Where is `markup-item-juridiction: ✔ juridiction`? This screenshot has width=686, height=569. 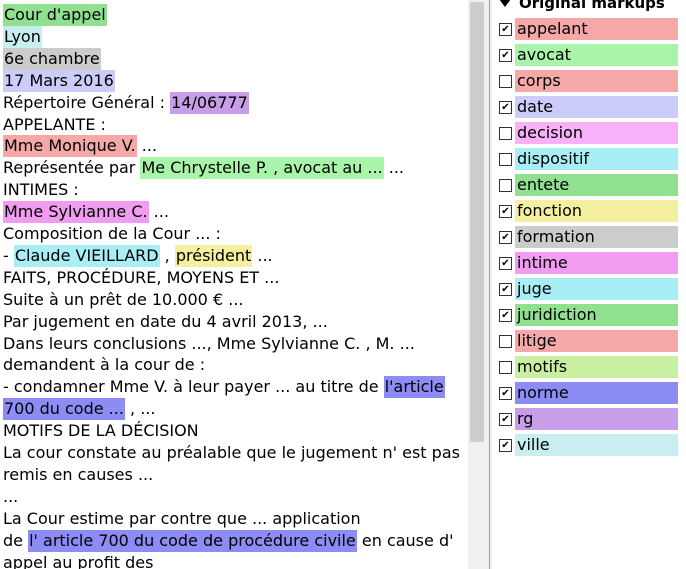
markup-item-juridiction: ✔ juridiction is located at coordinates (587, 315).